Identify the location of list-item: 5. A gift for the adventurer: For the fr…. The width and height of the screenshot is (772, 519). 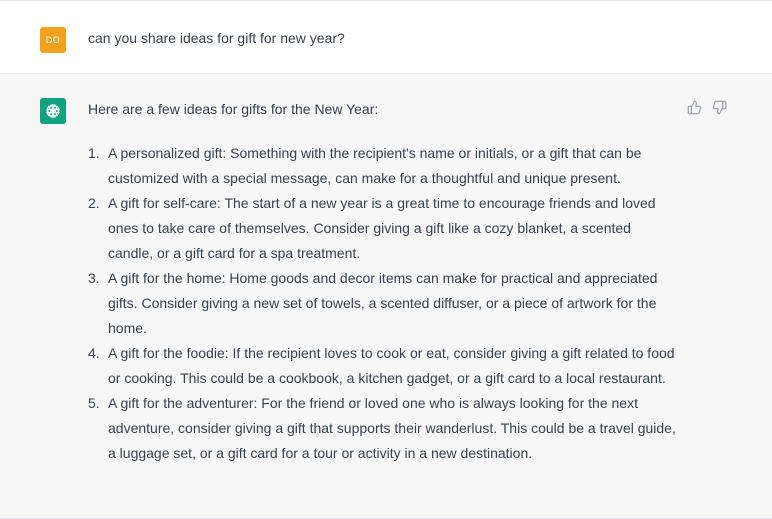
(383, 428).